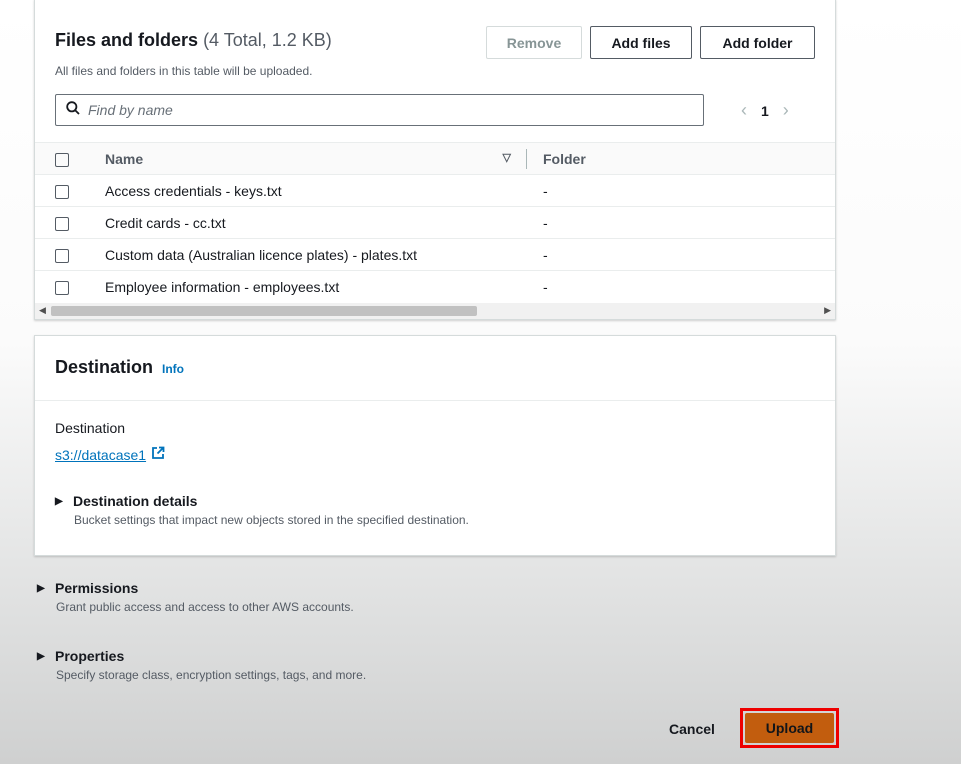 The width and height of the screenshot is (961, 764). I want to click on scroll-left-icon: ◀, so click(42, 310).